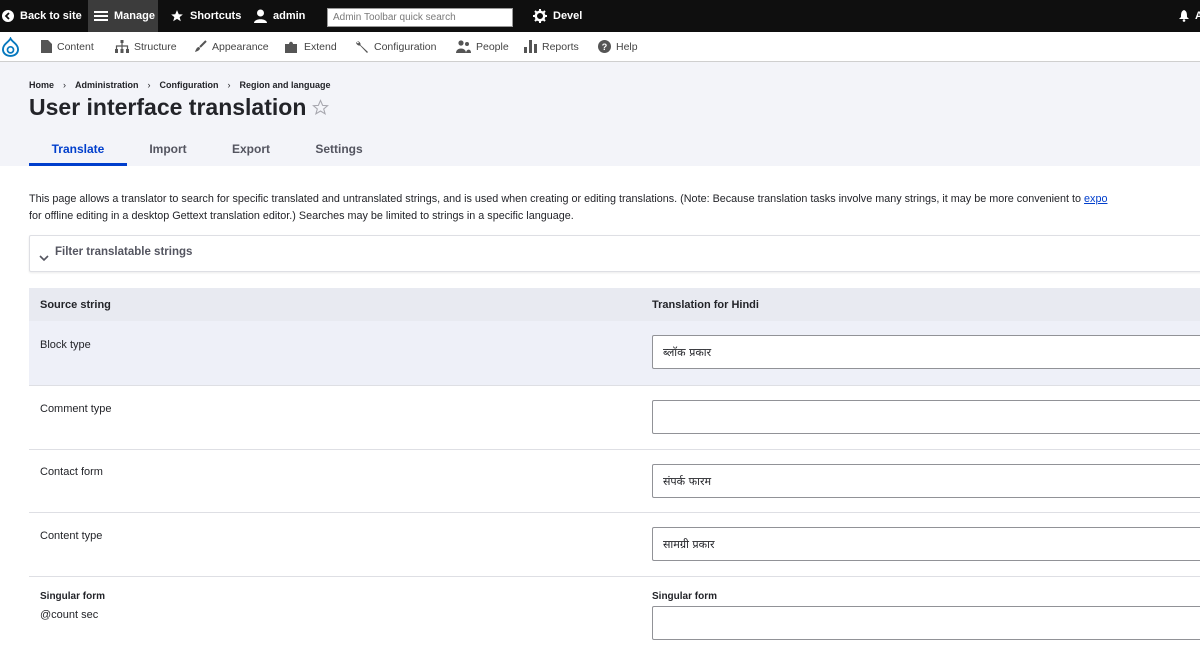  Describe the element at coordinates (1197, 16) in the screenshot. I see `toolbar-right-label: A` at that location.